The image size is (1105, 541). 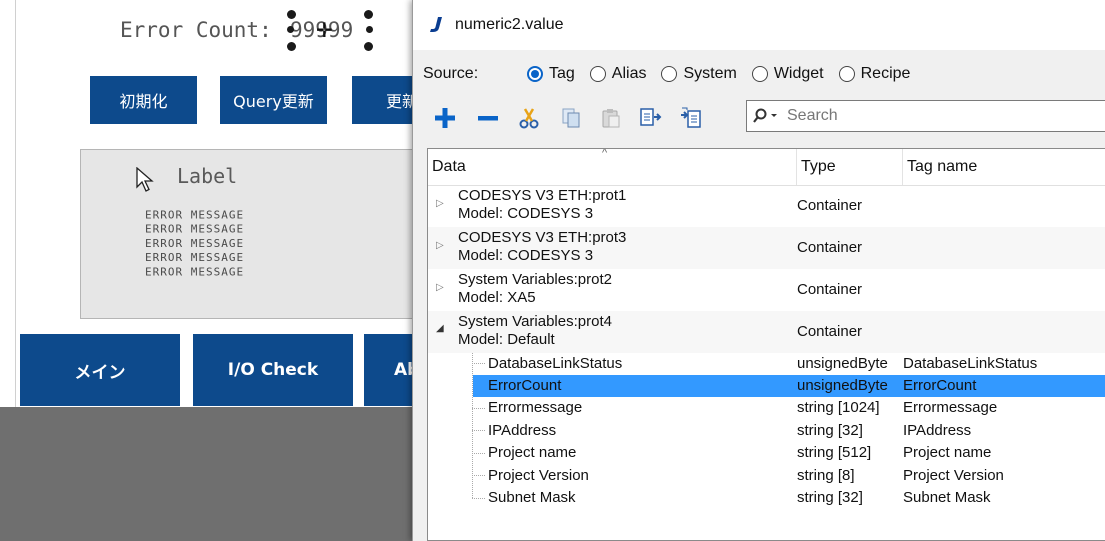 What do you see at coordinates (937, 116) in the screenshot?
I see `search-input` at bounding box center [937, 116].